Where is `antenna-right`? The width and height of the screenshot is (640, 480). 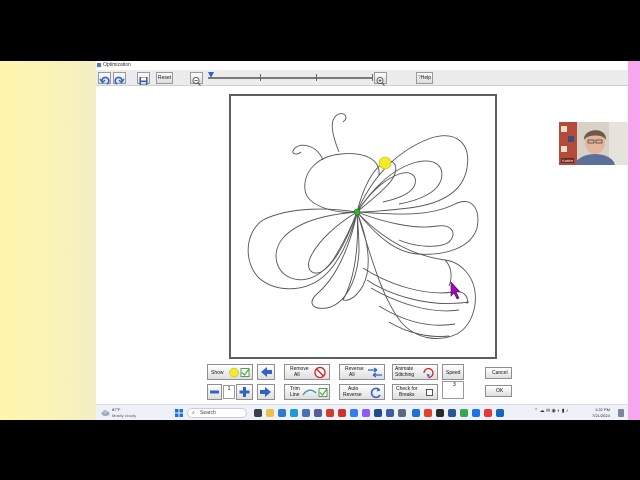
antenna-right is located at coordinates (339, 133).